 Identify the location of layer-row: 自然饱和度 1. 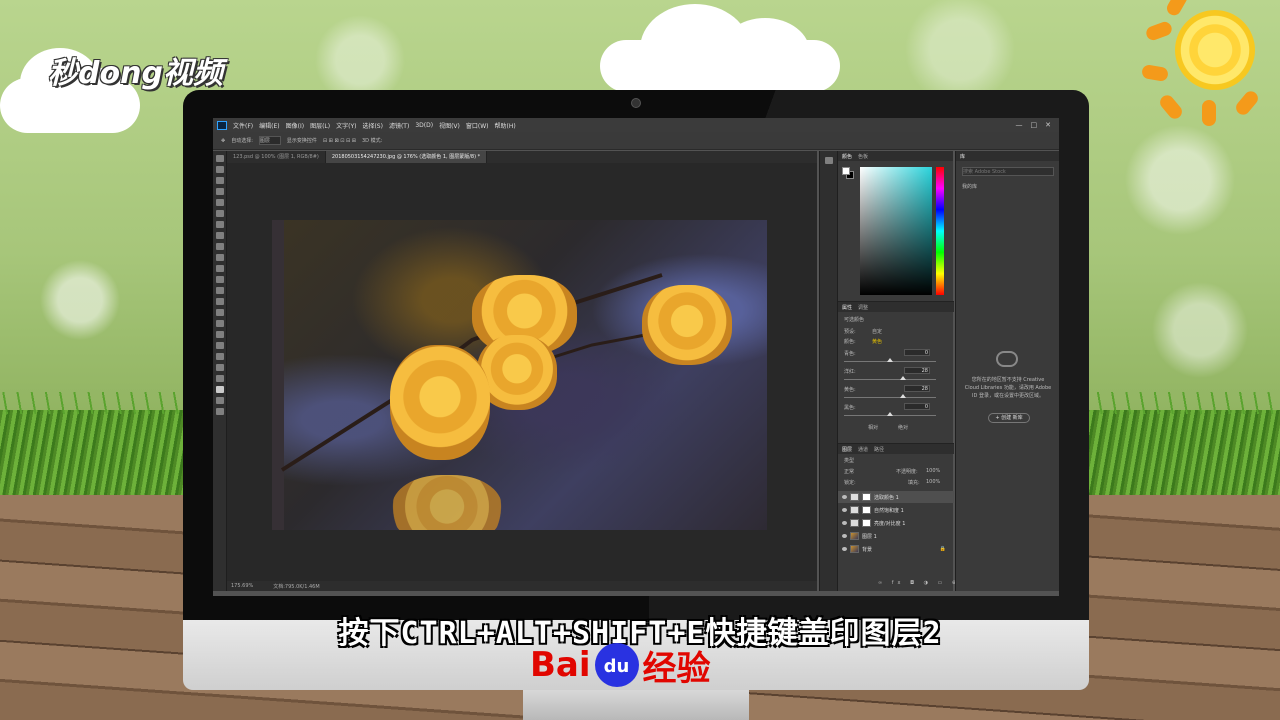
(896, 510).